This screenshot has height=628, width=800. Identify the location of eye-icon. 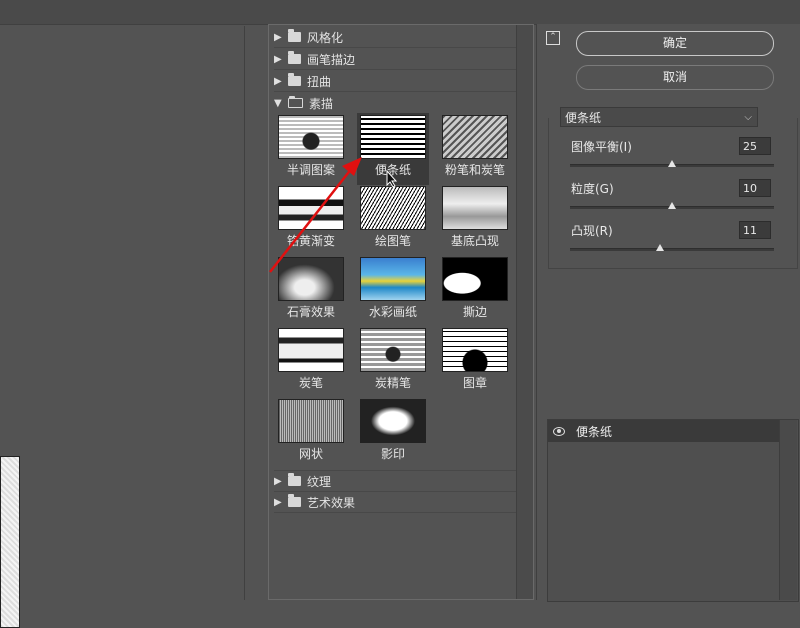
(559, 431).